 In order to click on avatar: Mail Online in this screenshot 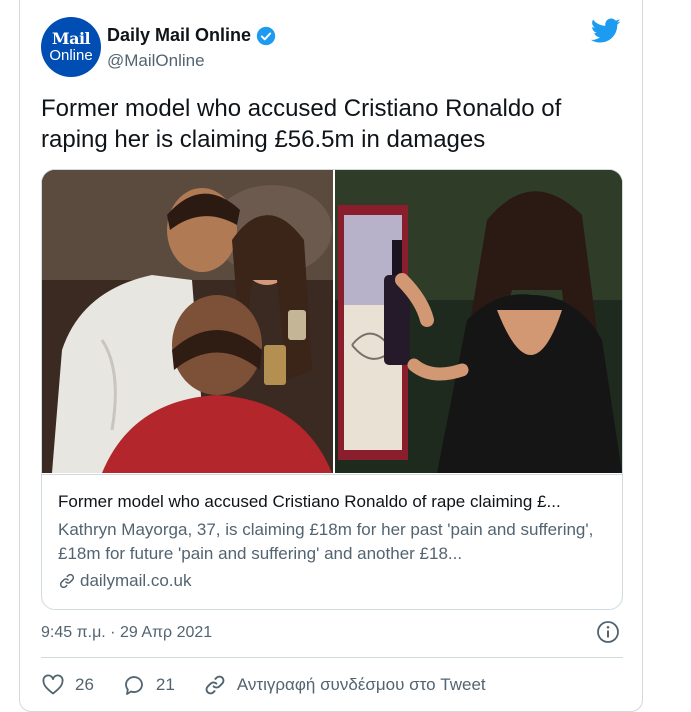, I will do `click(71, 47)`.